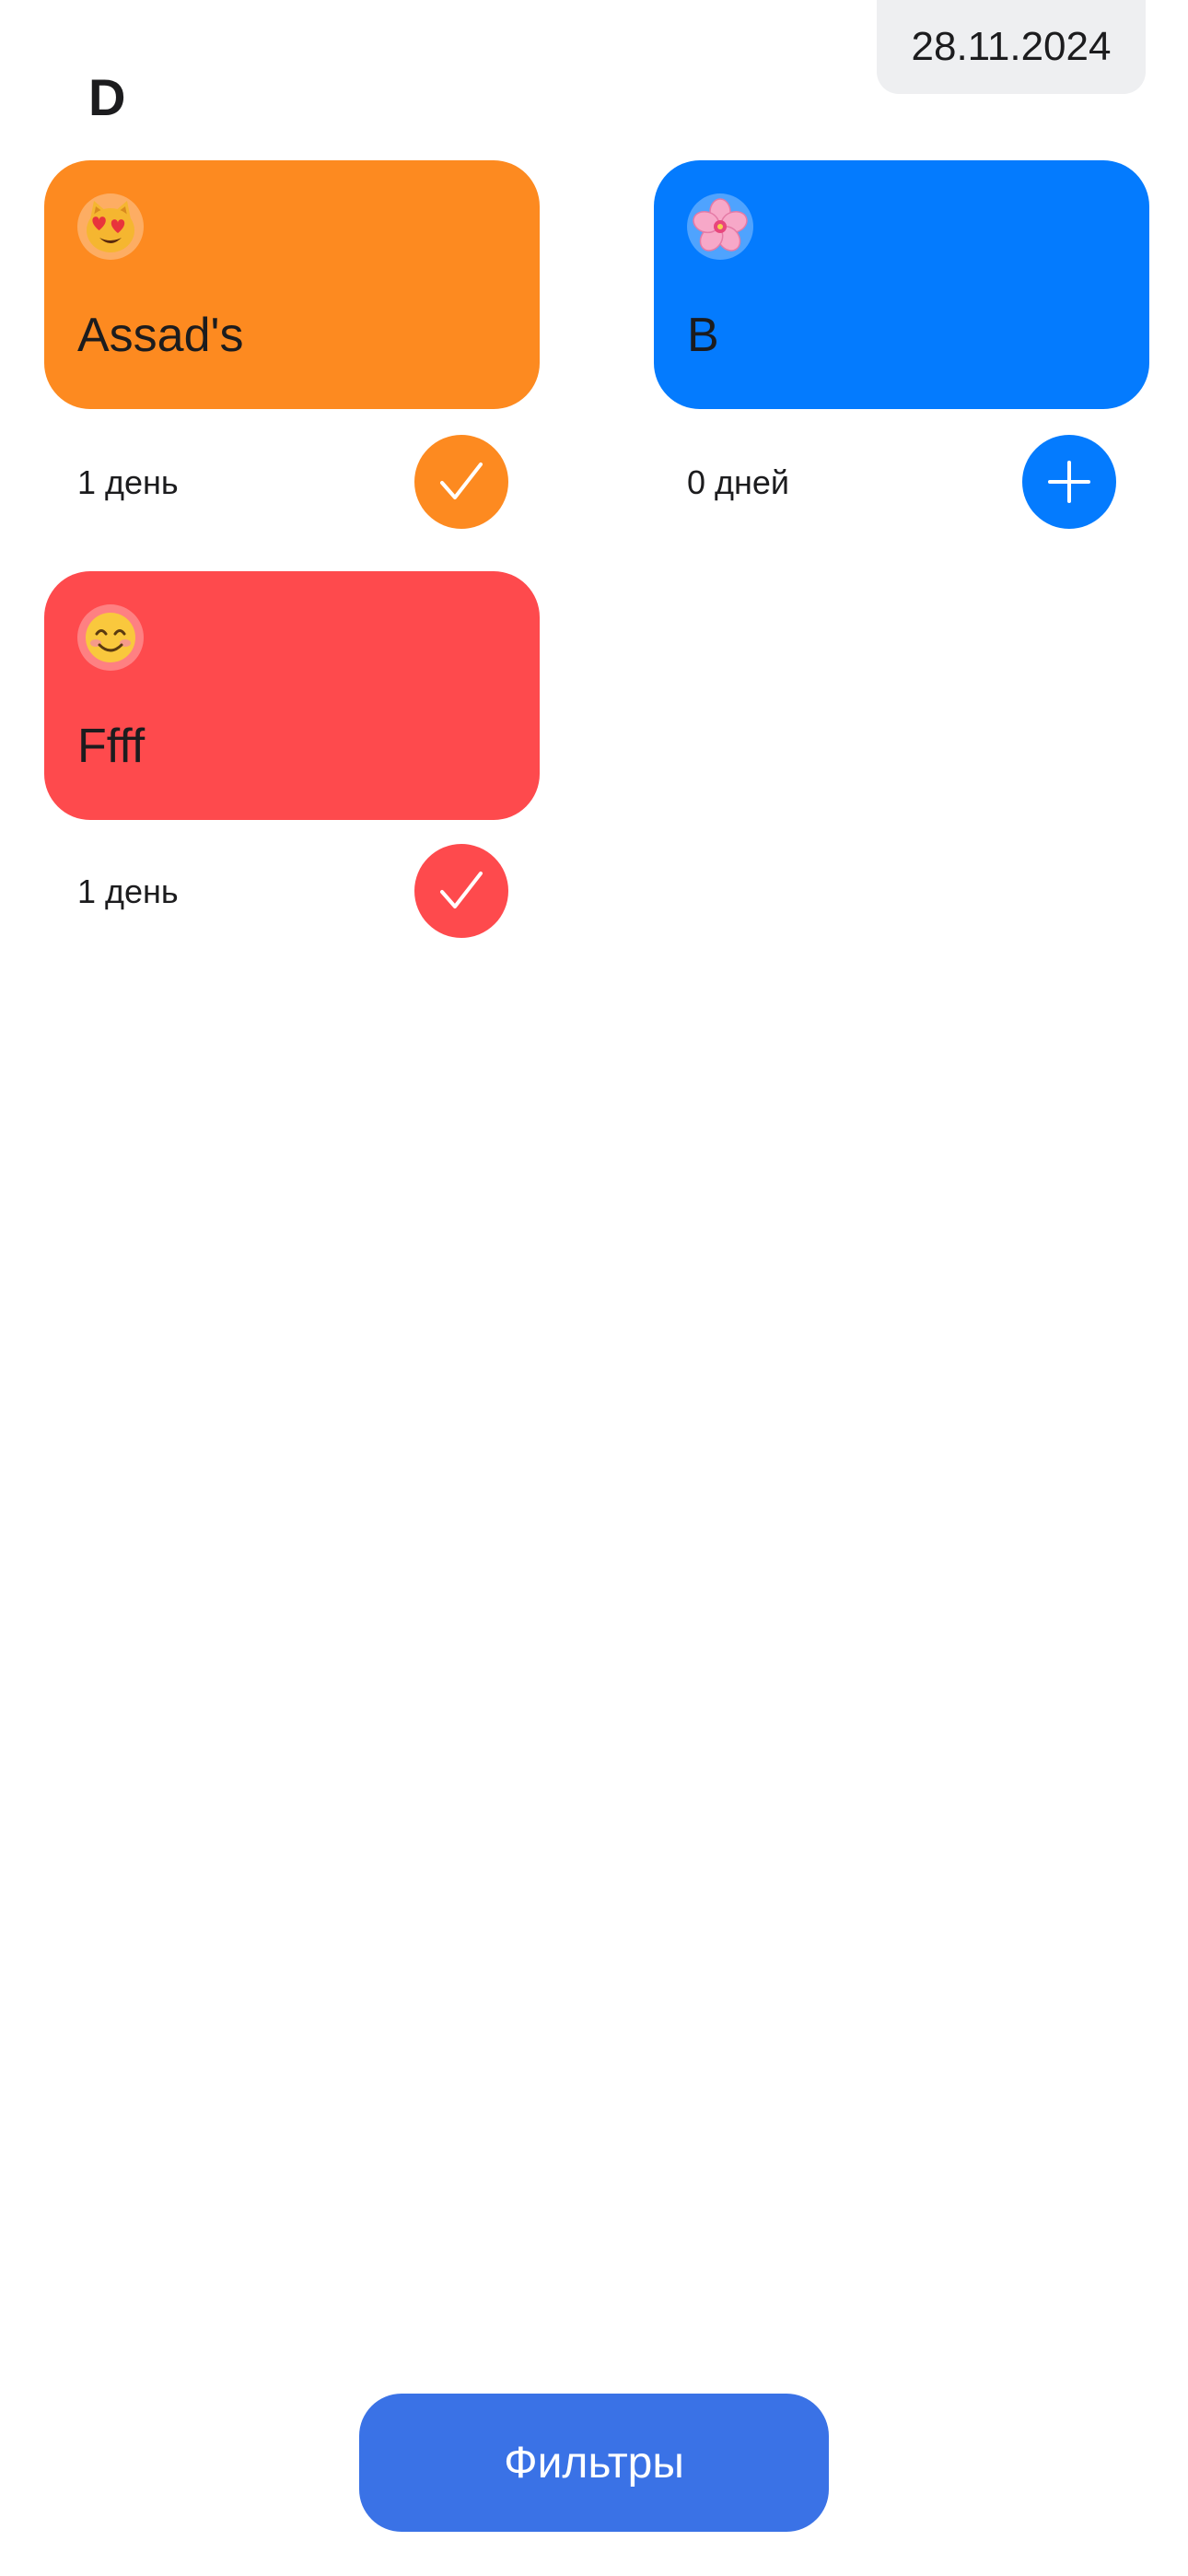 This screenshot has width=1188, height=2576. I want to click on smiling-cat-heart-eyes-icon, so click(111, 227).